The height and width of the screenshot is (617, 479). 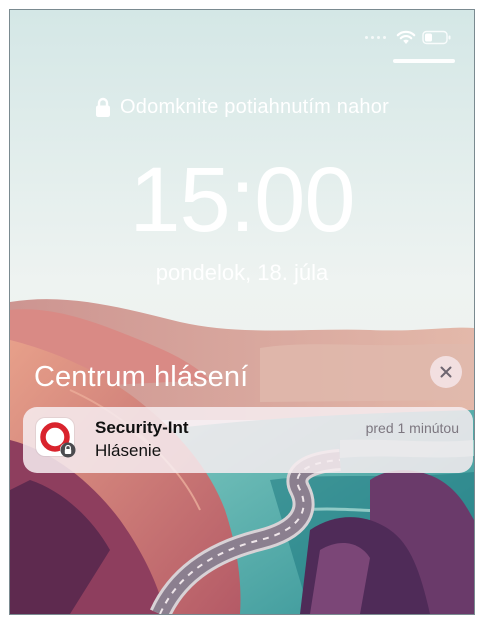 I want to click on unlock-hint: Odomknite potiahnutím nahor, so click(x=242, y=107).